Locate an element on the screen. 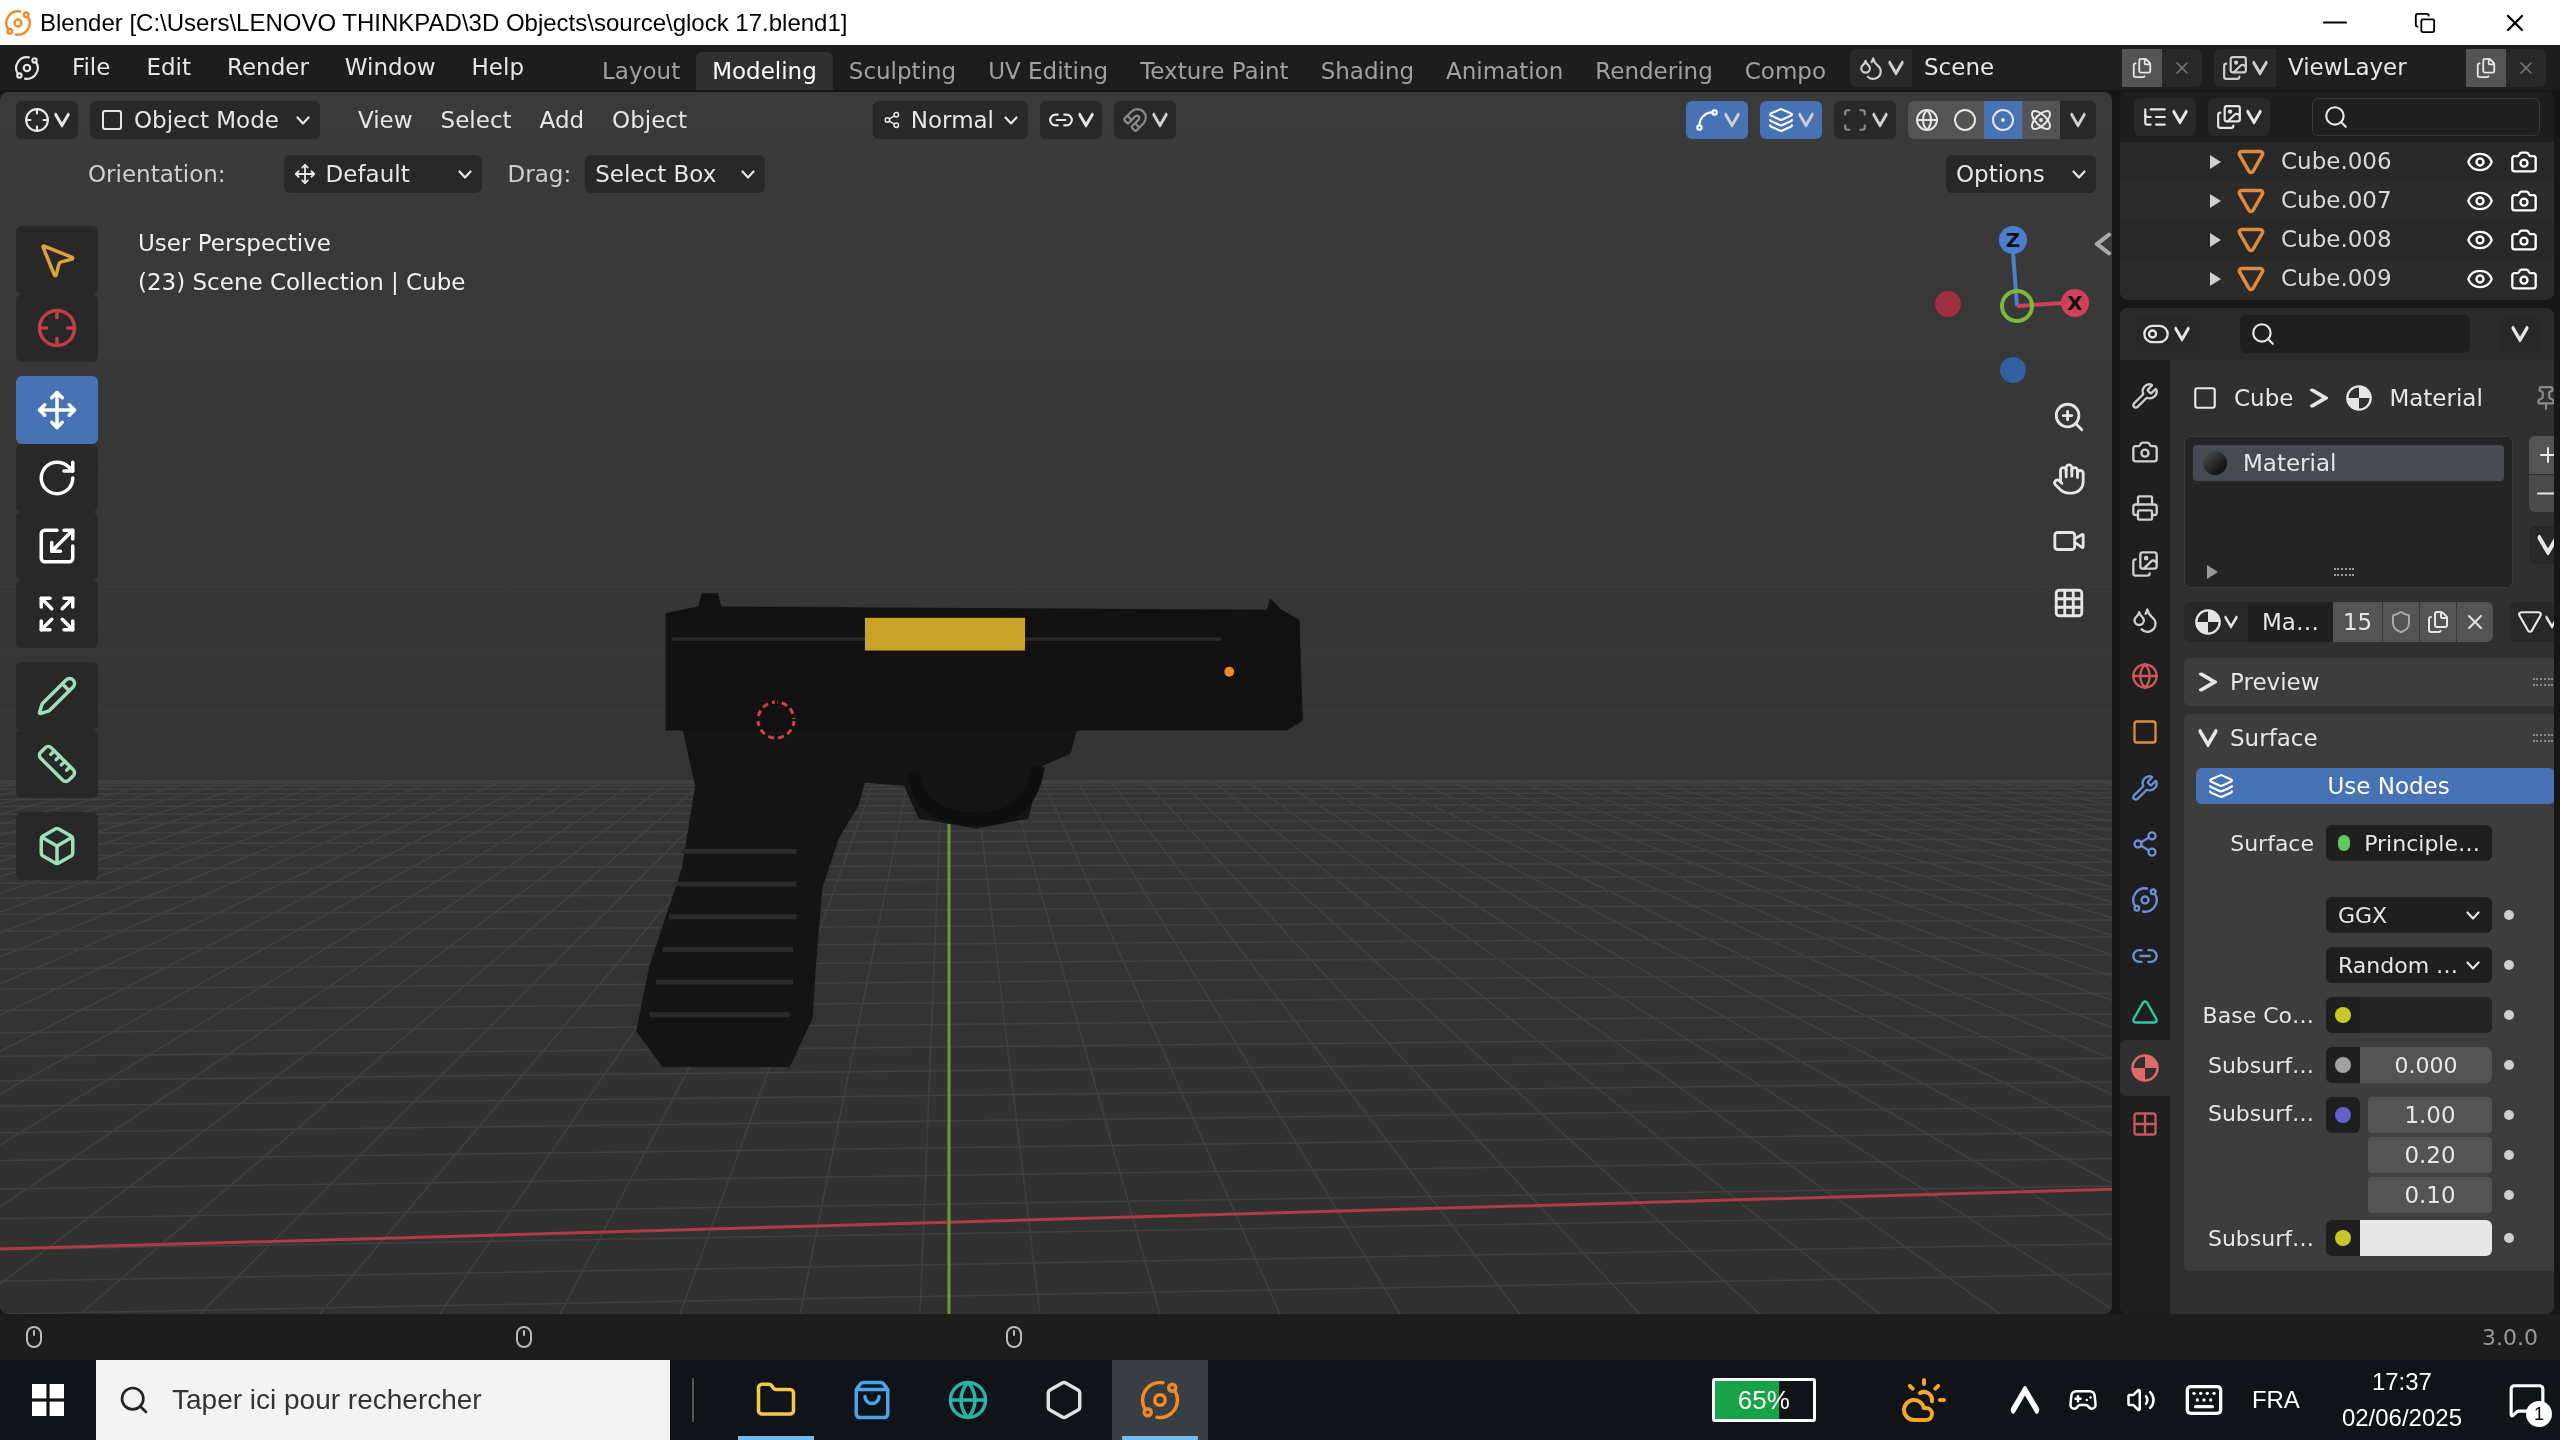 Image resolution: width=2560 pixels, height=1440 pixels. use-nodes-button: Use Nodes is located at coordinates (2375, 786).